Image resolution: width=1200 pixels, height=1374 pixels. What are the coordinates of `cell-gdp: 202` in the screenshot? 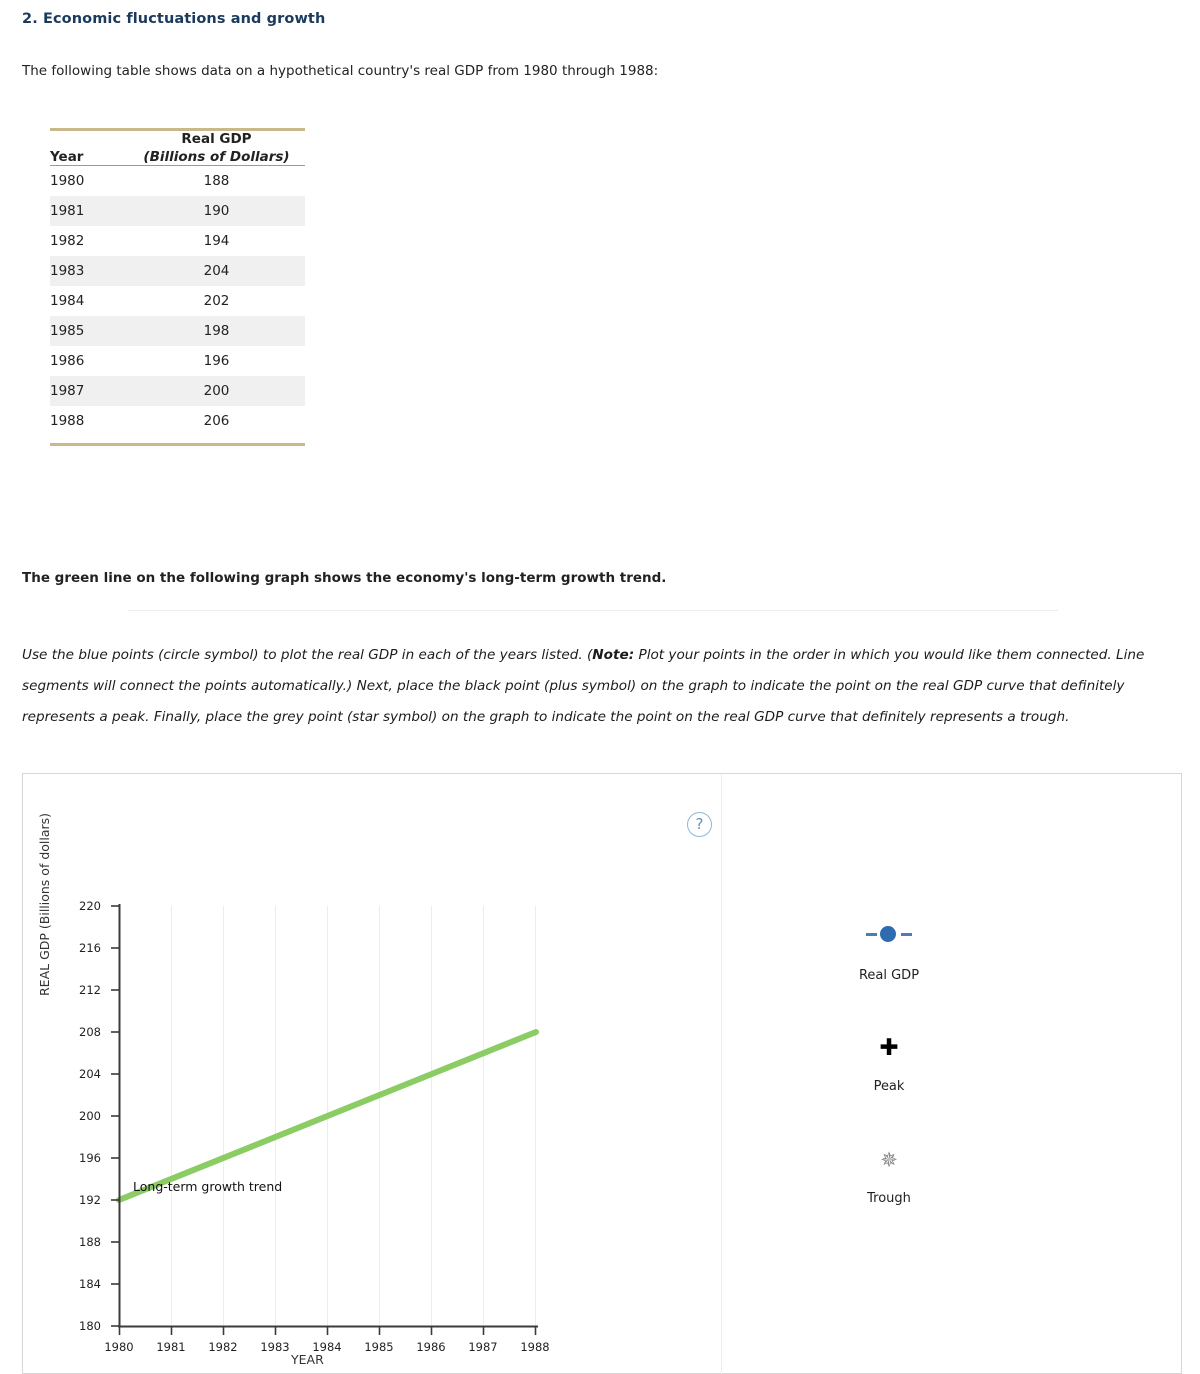 It's located at (216, 301).